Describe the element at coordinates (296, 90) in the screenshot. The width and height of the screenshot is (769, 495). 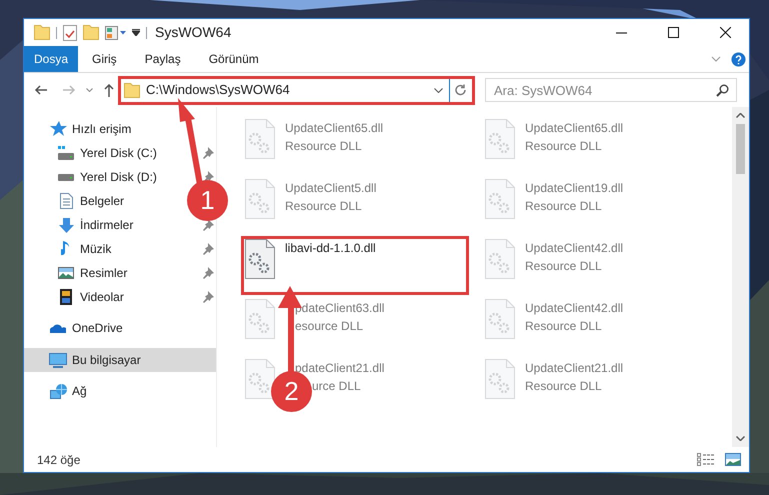
I see `address-bar: C:\Windows\SysWOW64` at that location.